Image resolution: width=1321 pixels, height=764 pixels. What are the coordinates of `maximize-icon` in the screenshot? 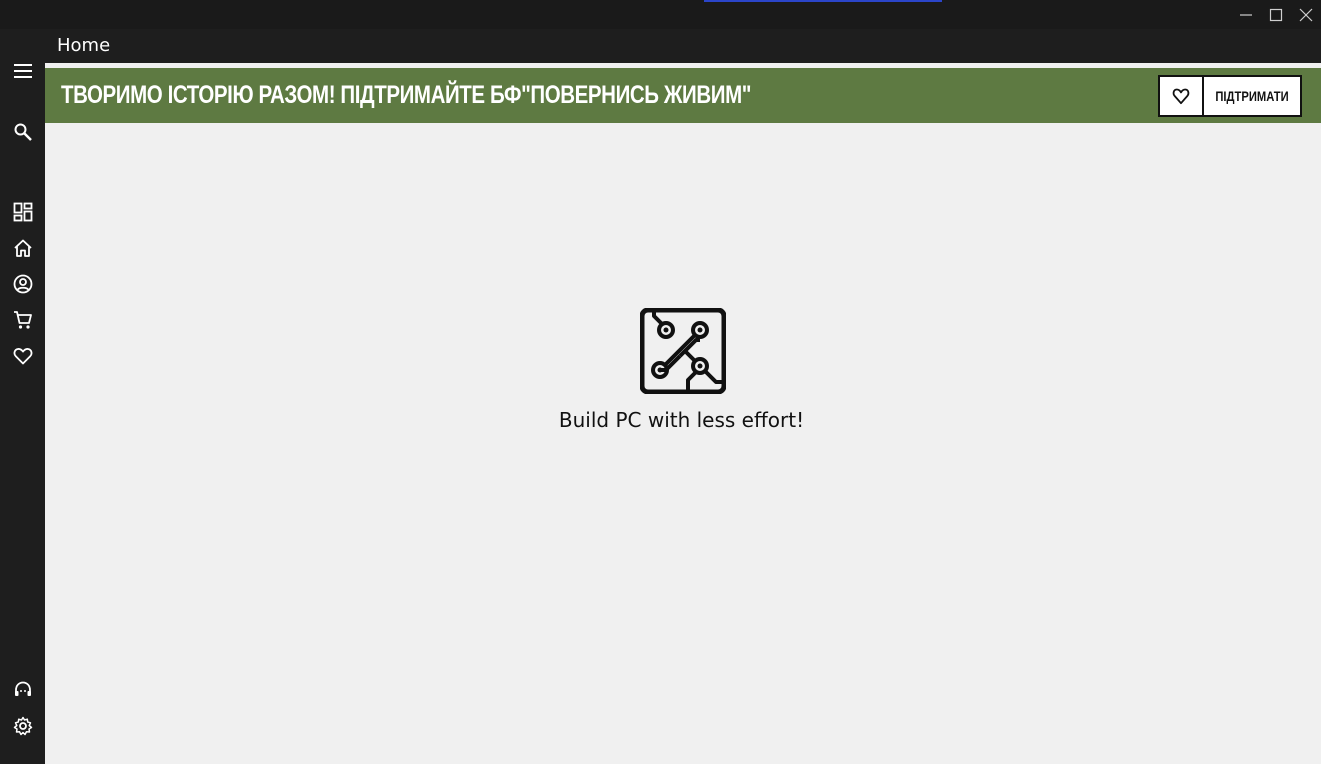 It's located at (1276, 14).